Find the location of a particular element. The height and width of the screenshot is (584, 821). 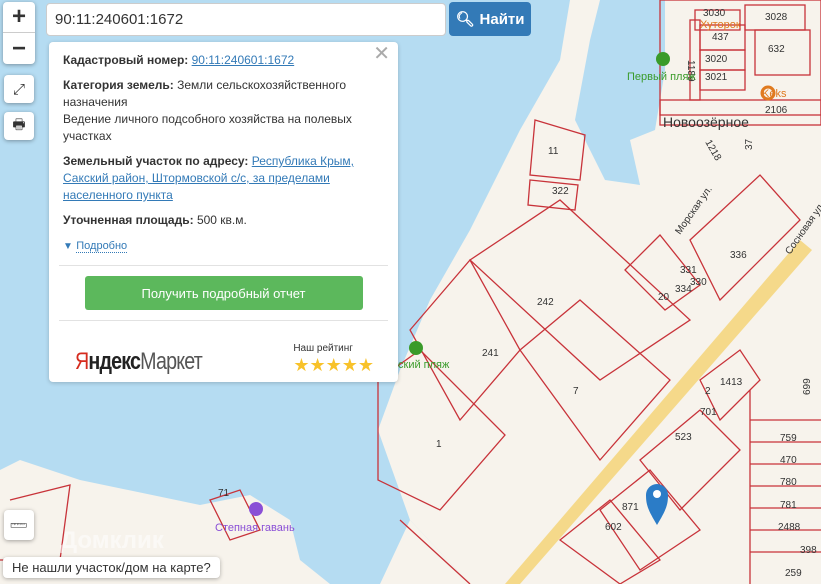

map-place-label: Новоозёрное is located at coordinates (706, 122).